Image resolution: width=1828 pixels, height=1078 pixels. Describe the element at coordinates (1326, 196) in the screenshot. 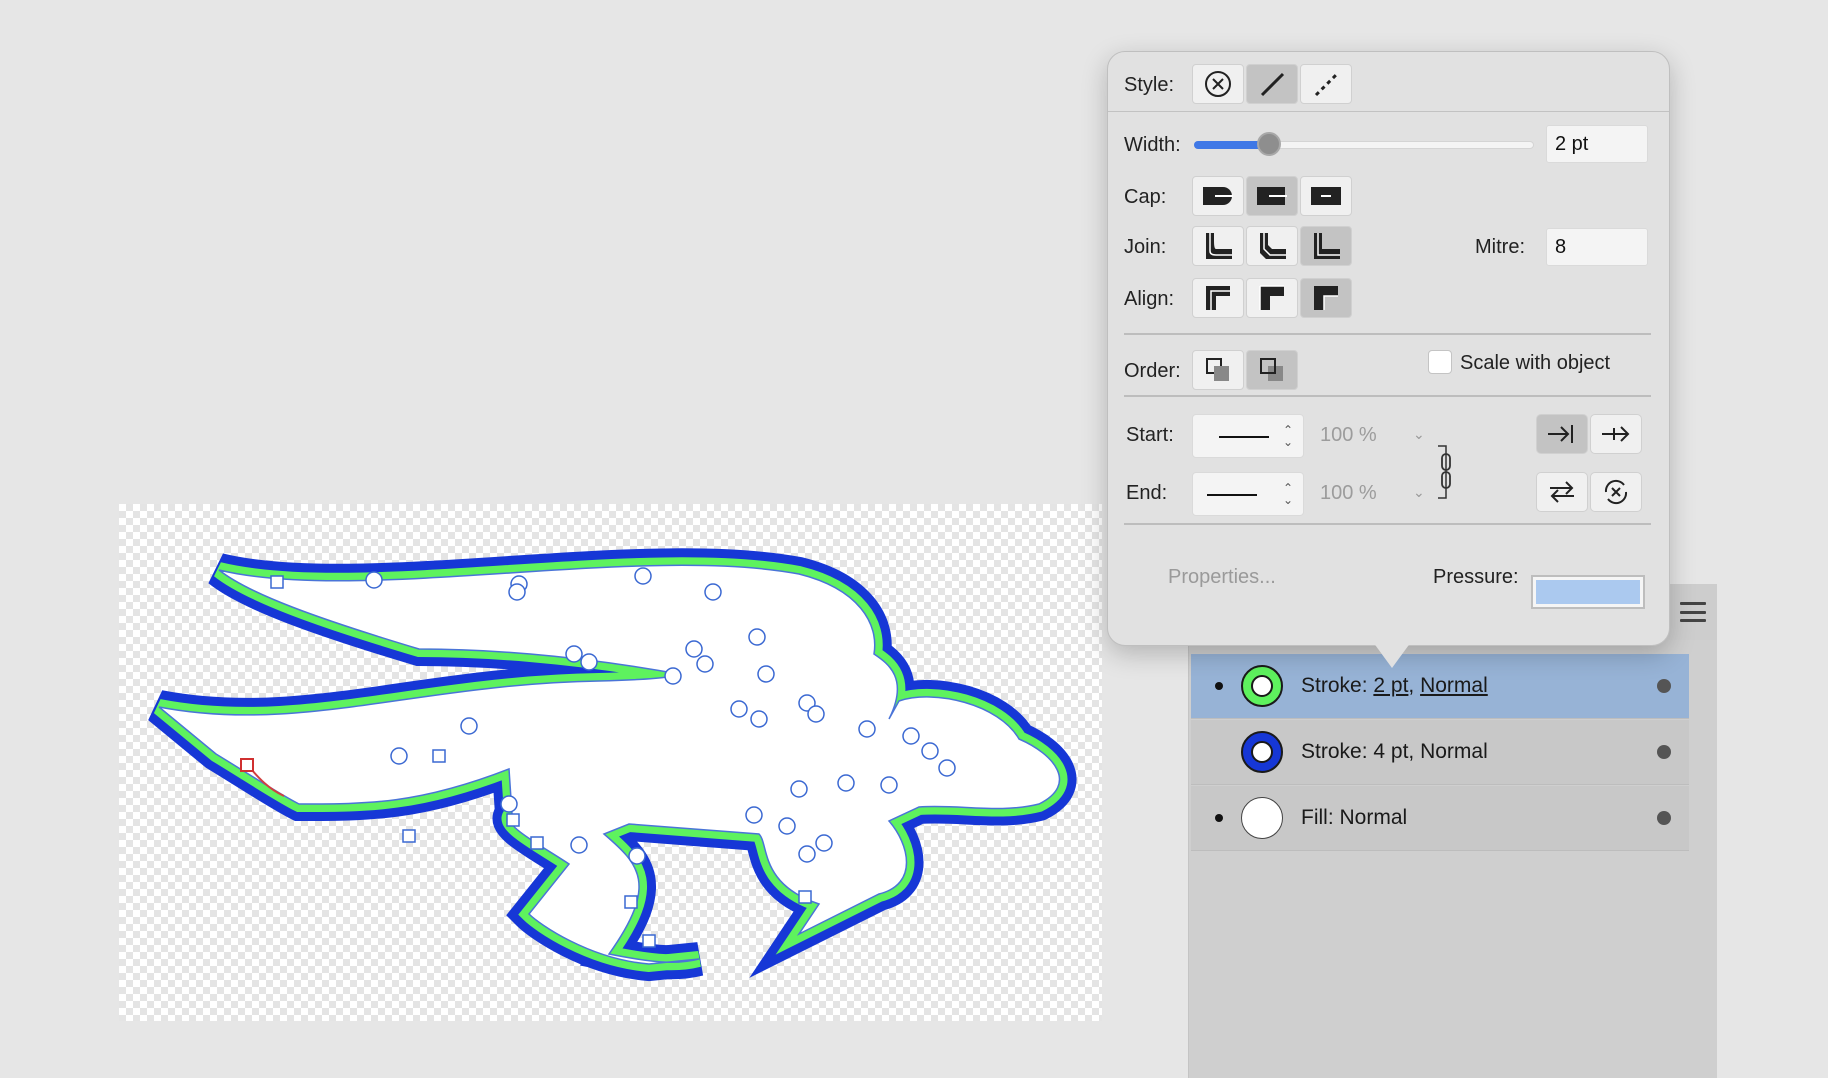

I see `cap-square-button` at that location.